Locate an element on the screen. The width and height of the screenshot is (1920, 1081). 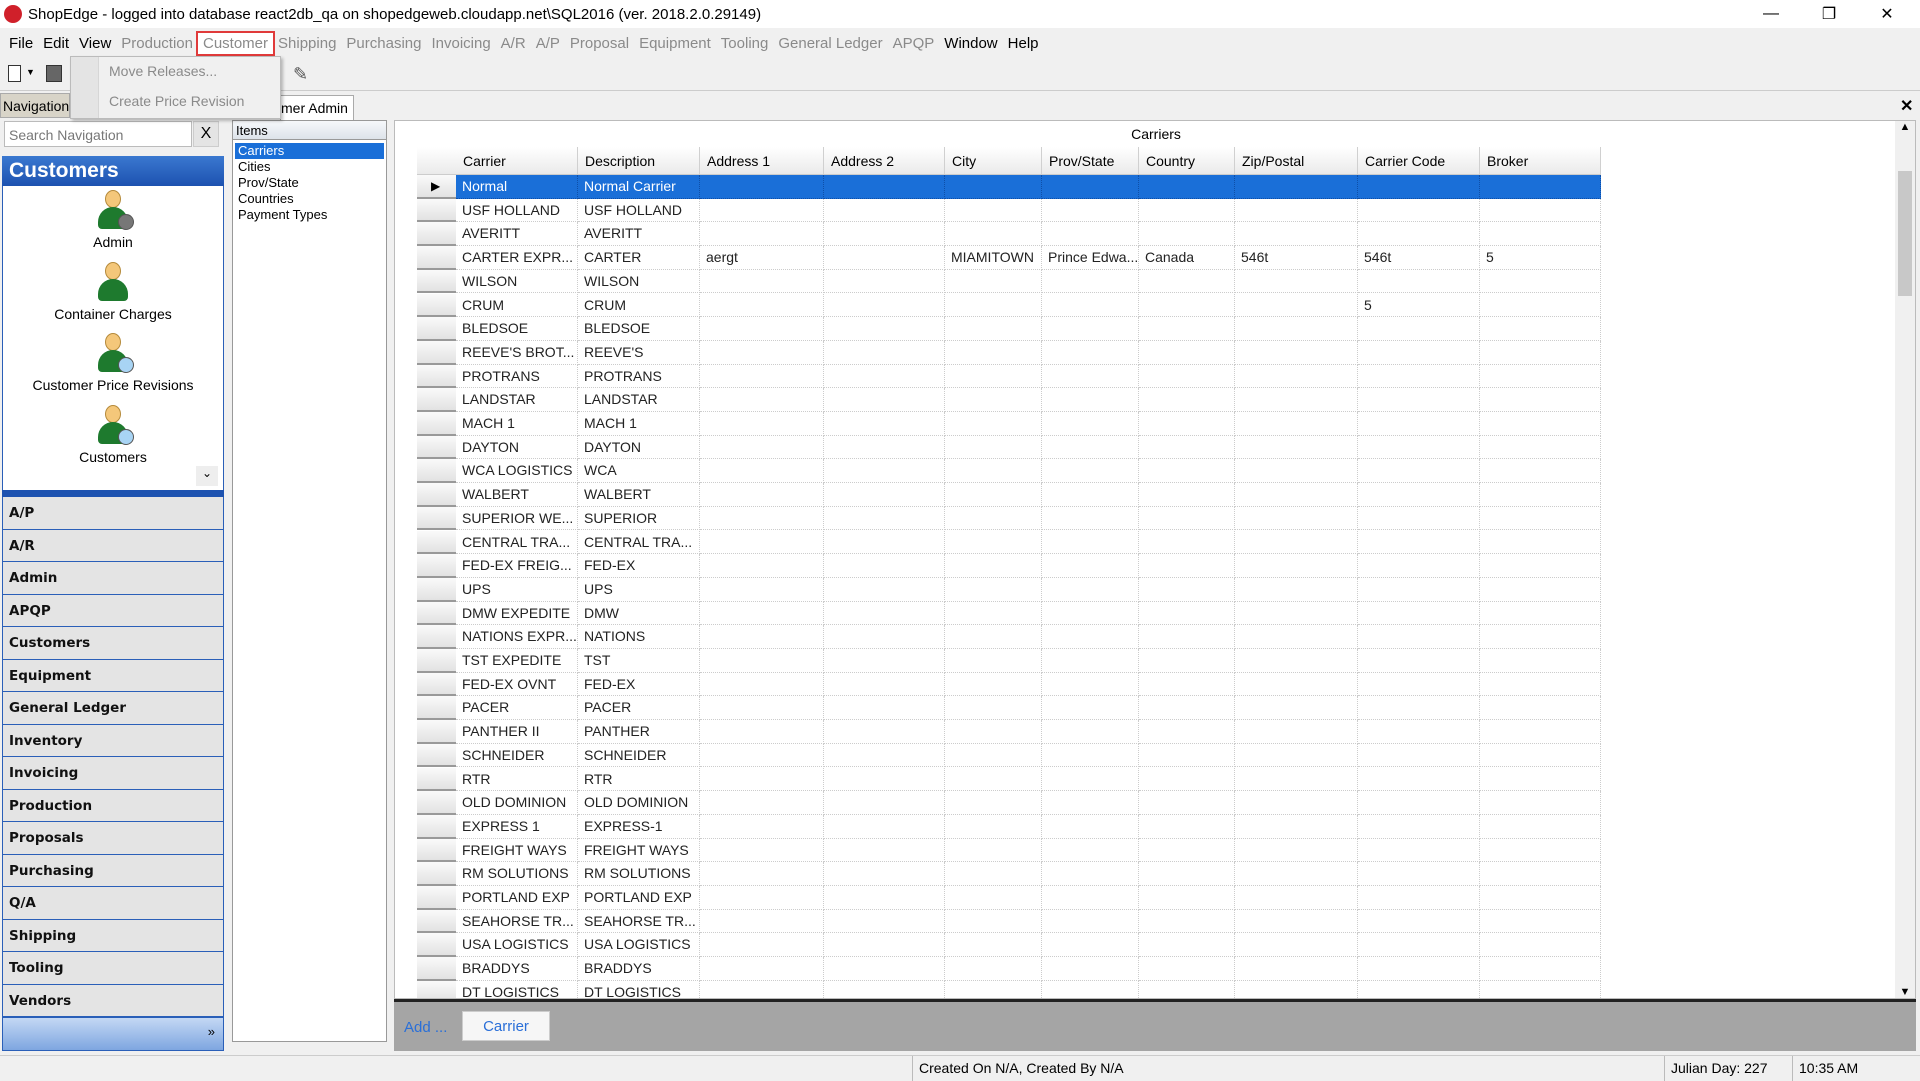
nav-group-purchasing: Purchasing is located at coordinates (113, 870).